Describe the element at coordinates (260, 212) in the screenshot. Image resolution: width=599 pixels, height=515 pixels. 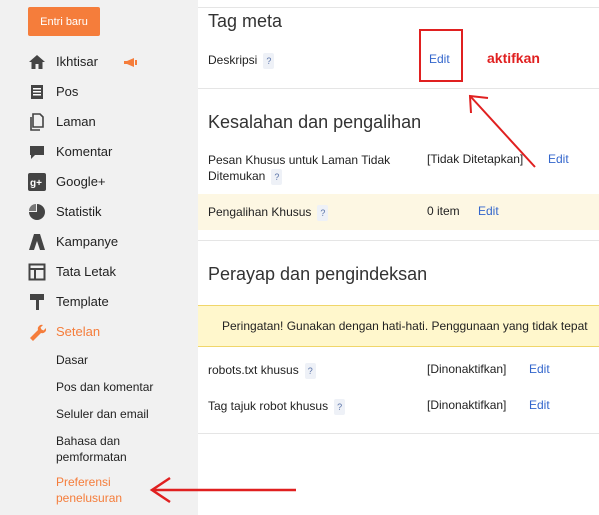
I see `redirects-label-text: Pengalihan Khusus` at that location.